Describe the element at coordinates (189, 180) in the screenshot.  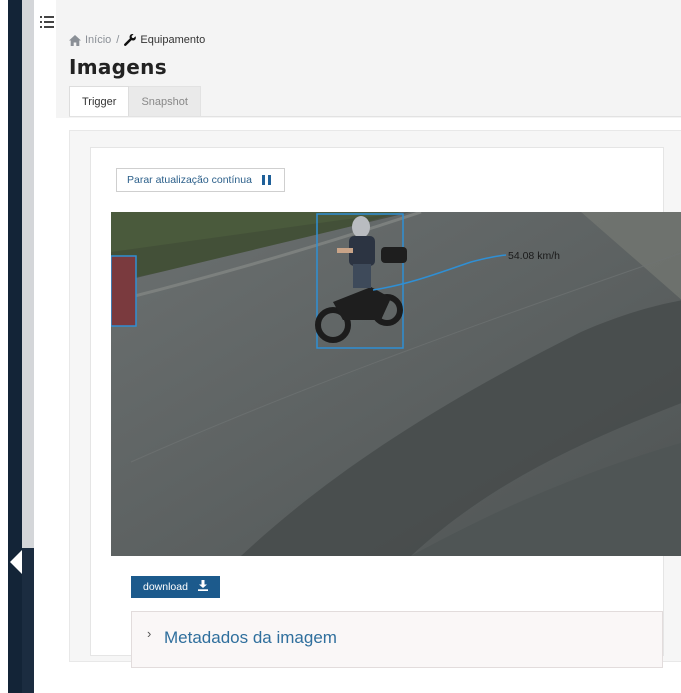
I see `pause-refresh-label: Parar atualização contínua` at that location.